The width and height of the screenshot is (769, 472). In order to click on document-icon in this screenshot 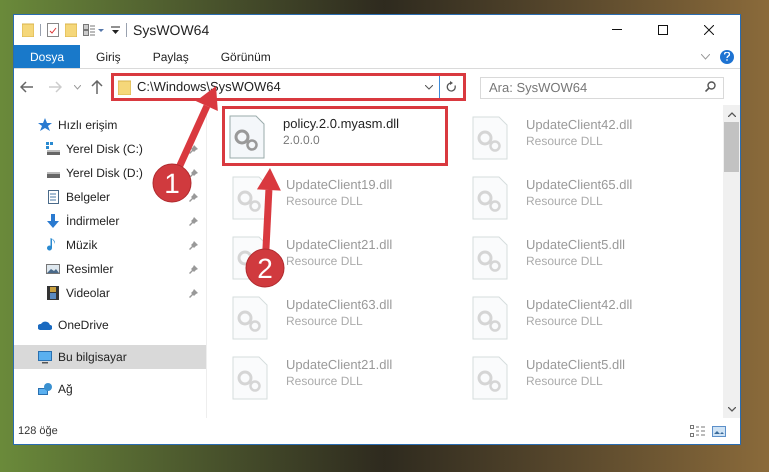, I will do `click(53, 197)`.